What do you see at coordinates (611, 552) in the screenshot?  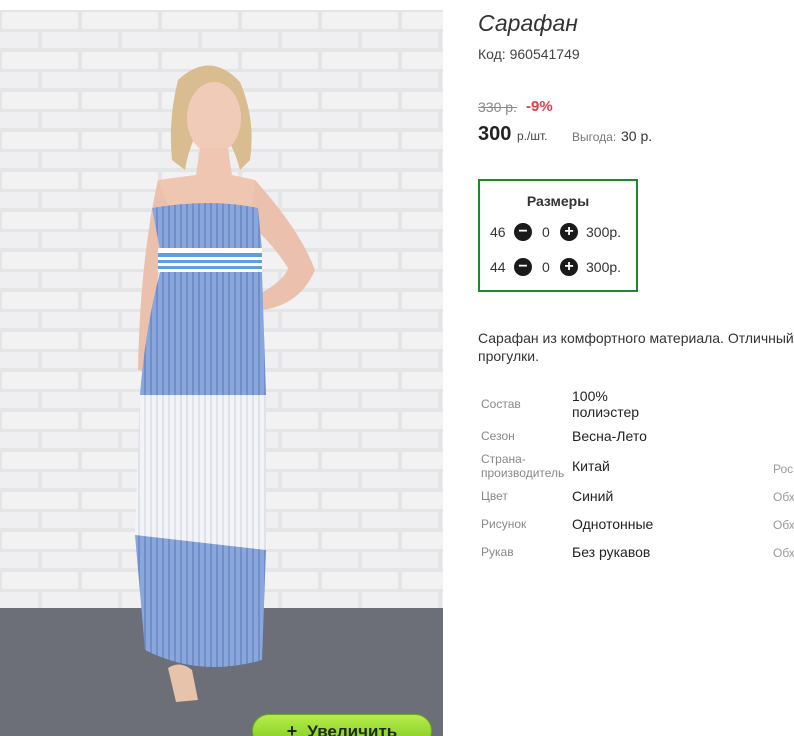 I see `attribute-value: Без рукавов` at bounding box center [611, 552].